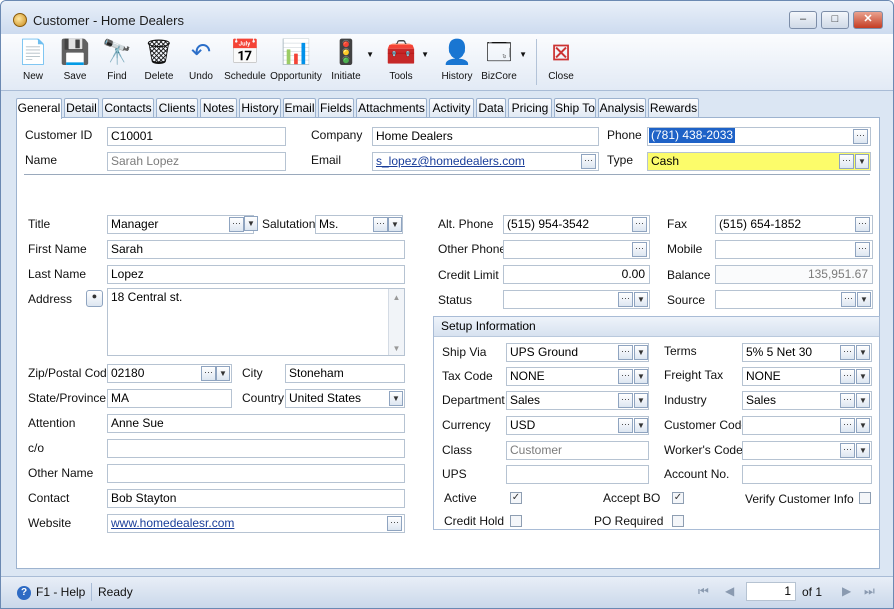 This screenshot has width=894, height=609. I want to click on industry-field: Sales ··· ▼, so click(807, 400).